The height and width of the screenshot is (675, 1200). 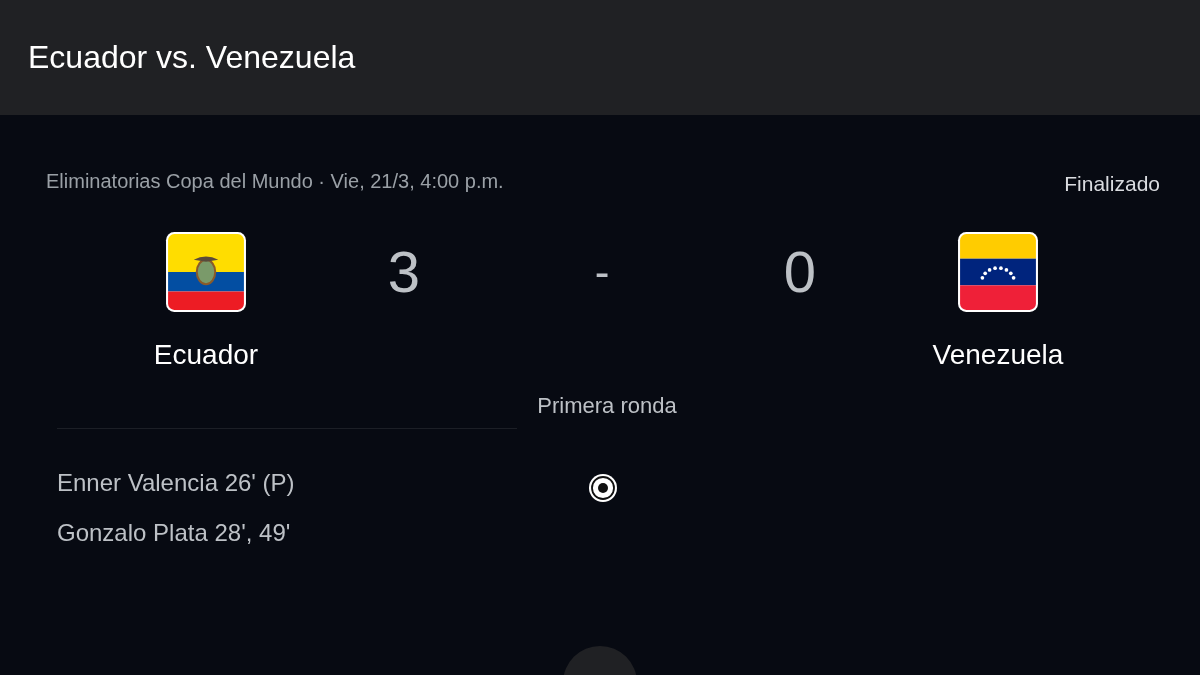 I want to click on competition-date: Eliminatorias Copa del Mundo · Vie, 21/3, 4:00 p.m., so click(x=275, y=181).